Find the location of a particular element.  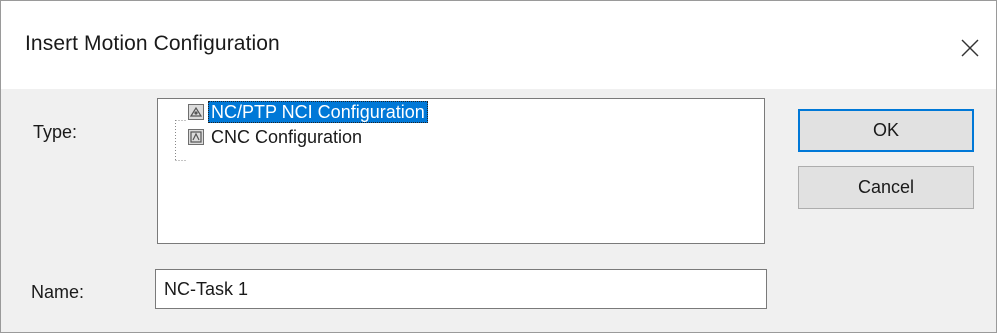

close-icon is located at coordinates (970, 48).